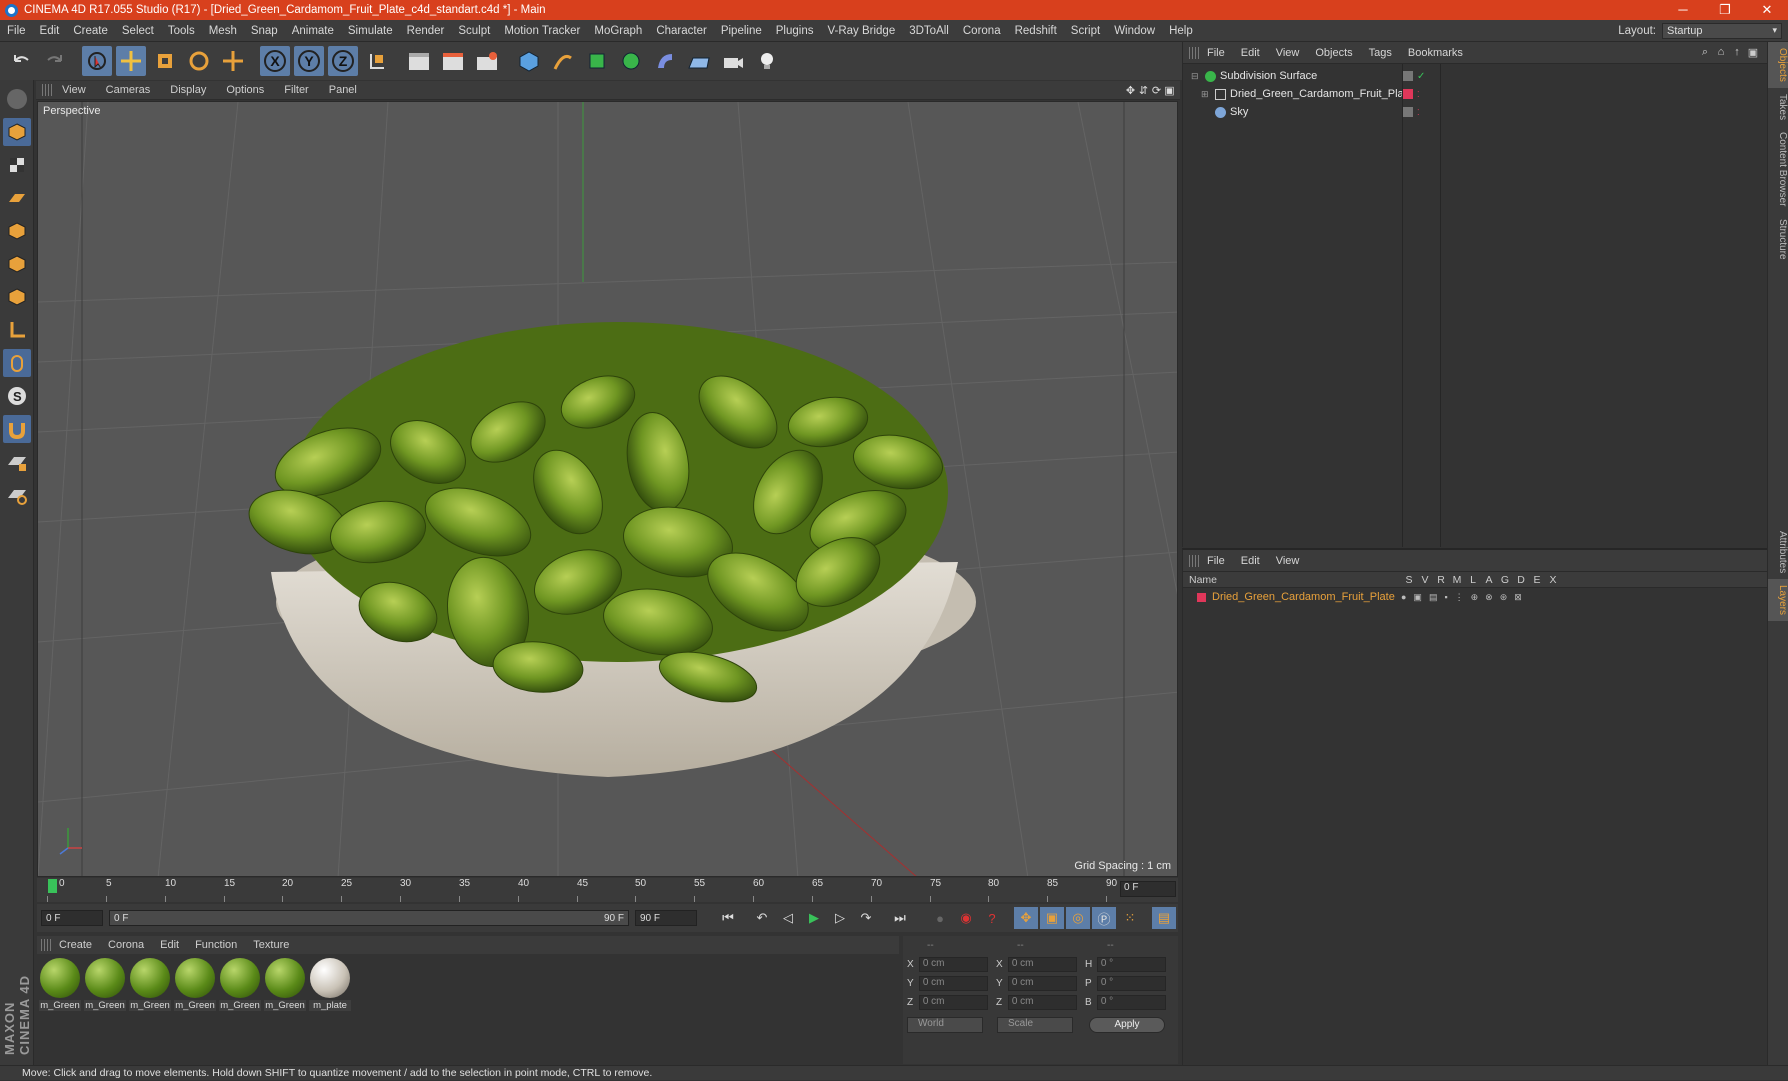 This screenshot has width=1788, height=1081. What do you see at coordinates (426, 31) in the screenshot?
I see `menu-render: Render` at bounding box center [426, 31].